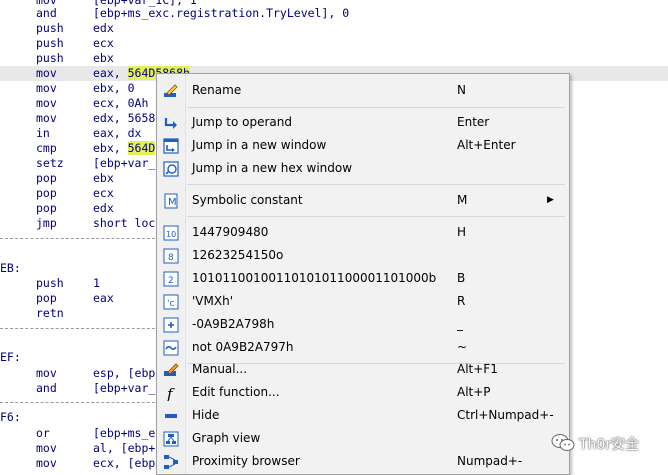 The image size is (668, 475). What do you see at coordinates (486, 145) in the screenshot?
I see `menu-item-shortcut: Alt+Enter` at bounding box center [486, 145].